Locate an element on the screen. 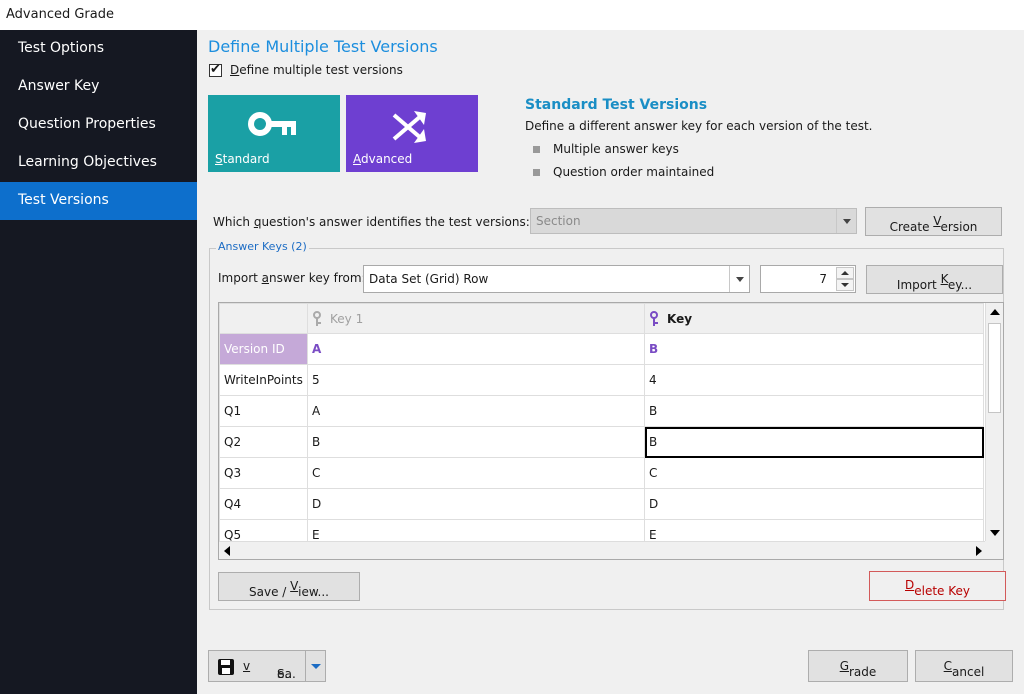 Image resolution: width=1024 pixels, height=694 pixels. column-header-key: Key is located at coordinates (814, 318).